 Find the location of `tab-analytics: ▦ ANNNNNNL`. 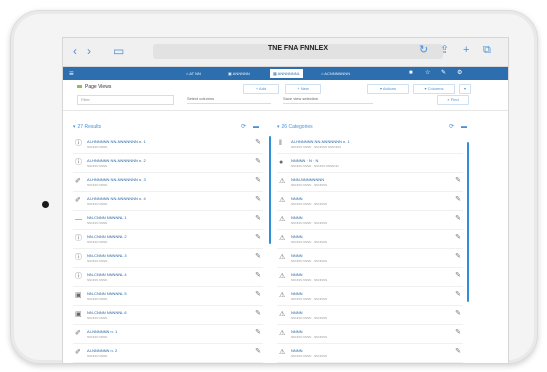

tab-analytics: ▦ ANNNNNNL is located at coordinates (286, 73).